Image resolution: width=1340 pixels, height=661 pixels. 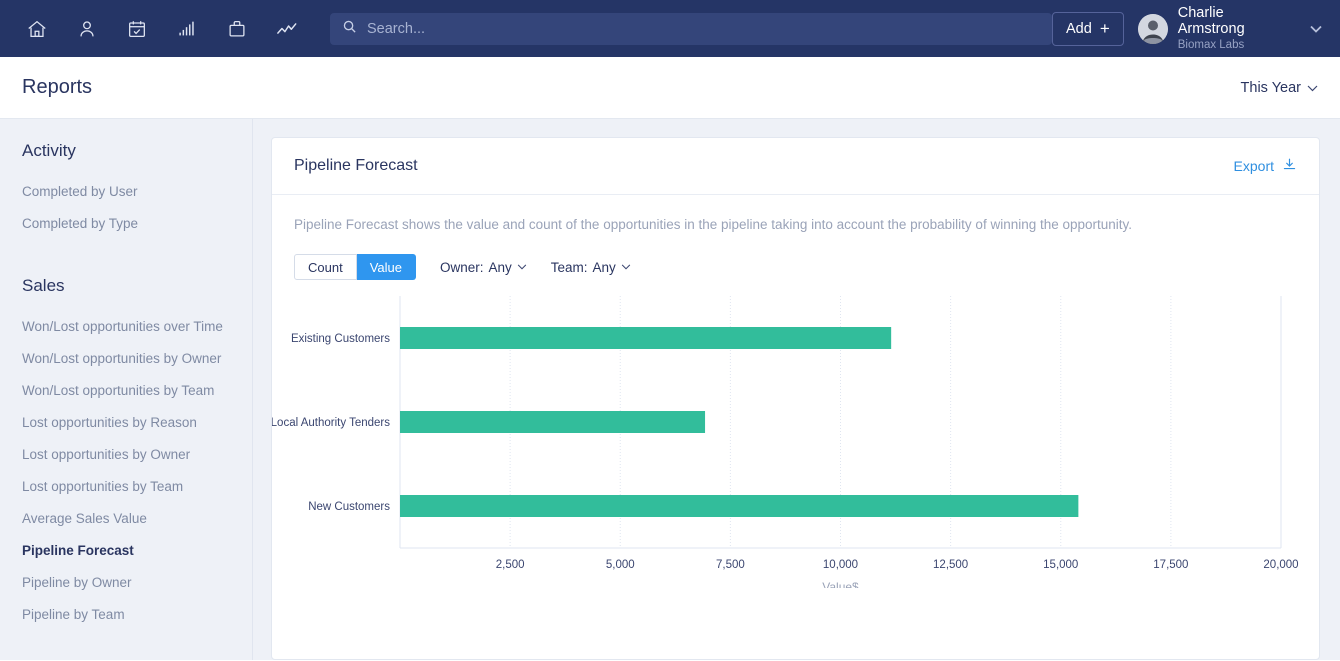 I want to click on top-navbar: Add + Charlie Armstrong Biomax Labs, so click(x=670, y=28).